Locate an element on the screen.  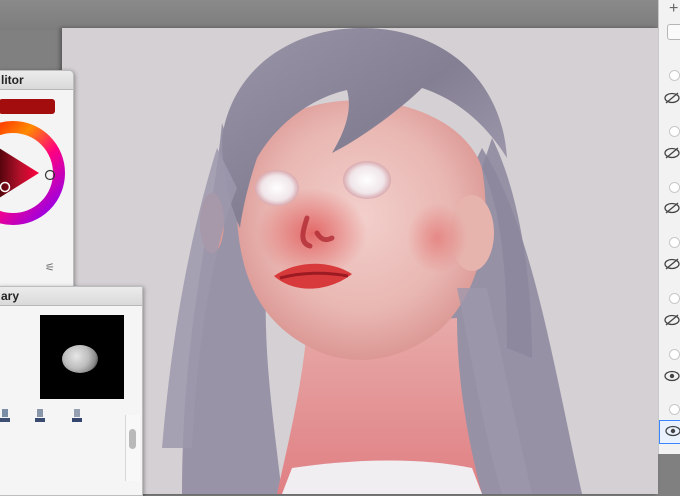
add-layer-button: + is located at coordinates (673, 9).